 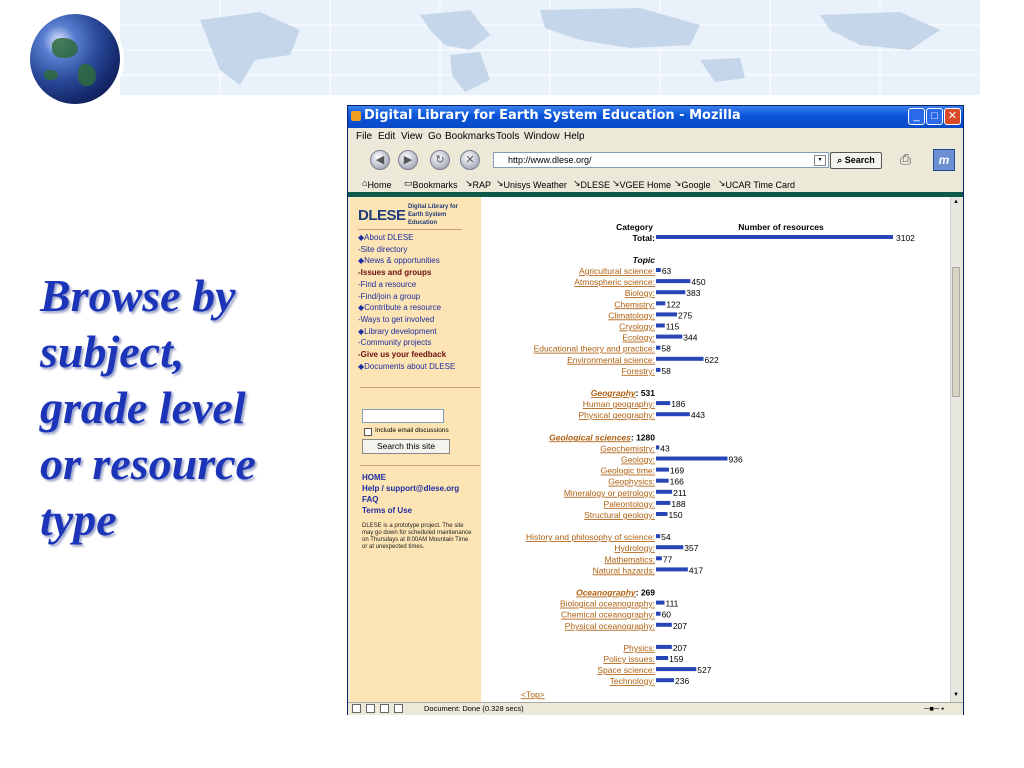 I want to click on close-button: ✕, so click(x=952, y=116).